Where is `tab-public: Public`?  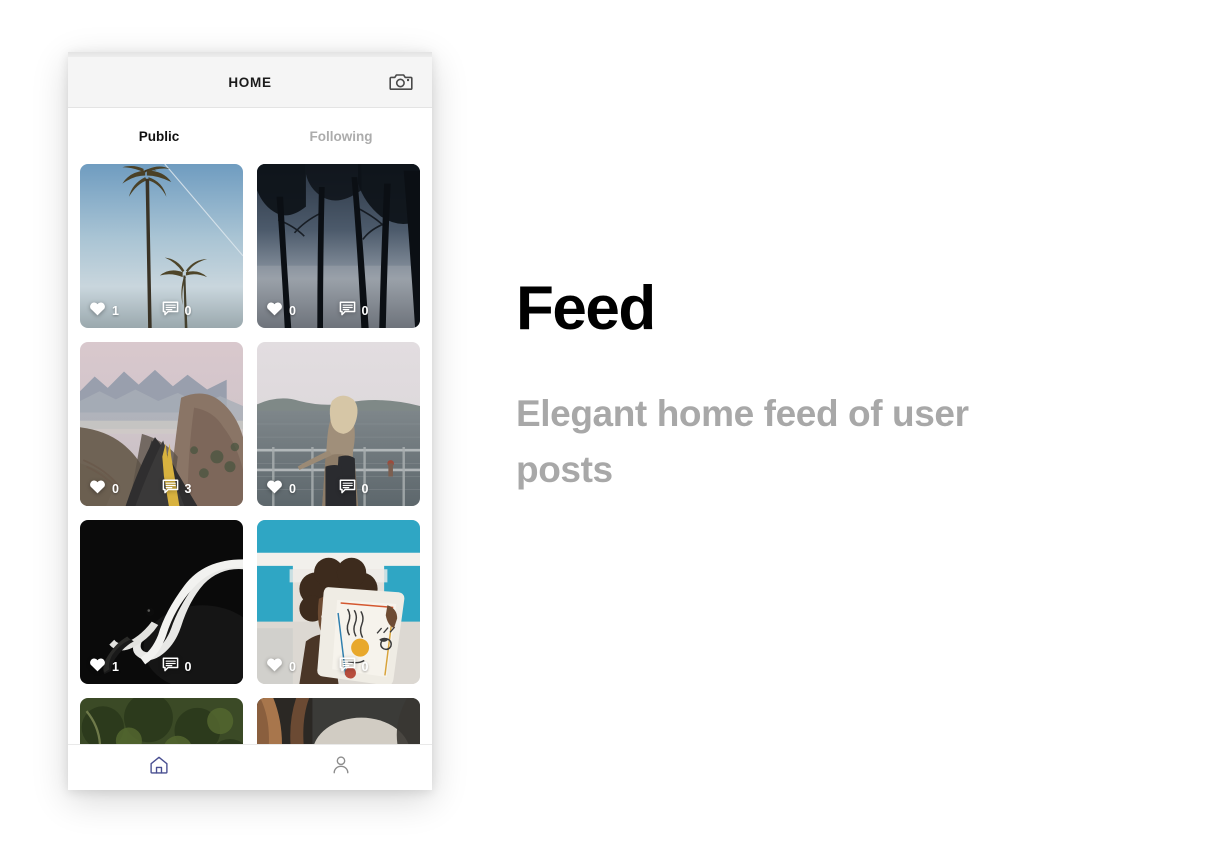
tab-public: Public is located at coordinates (159, 136).